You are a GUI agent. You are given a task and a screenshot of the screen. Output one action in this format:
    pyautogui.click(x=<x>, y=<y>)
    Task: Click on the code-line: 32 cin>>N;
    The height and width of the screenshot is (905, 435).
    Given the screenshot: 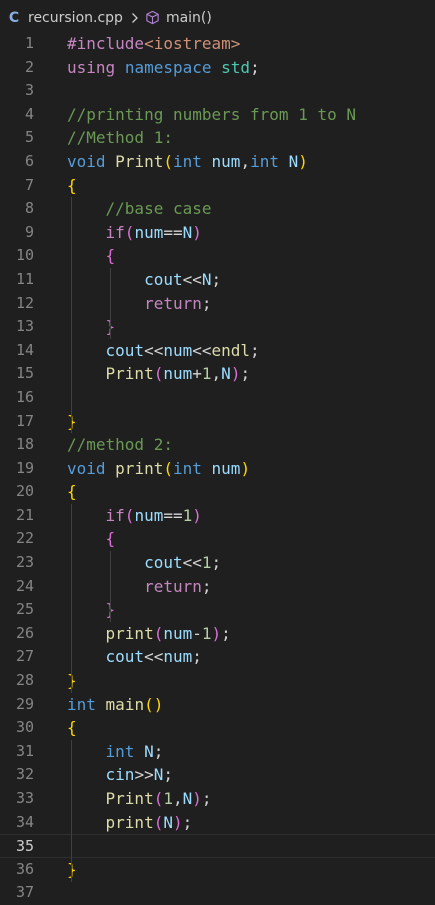 What is the action you would take?
    pyautogui.click(x=217, y=775)
    